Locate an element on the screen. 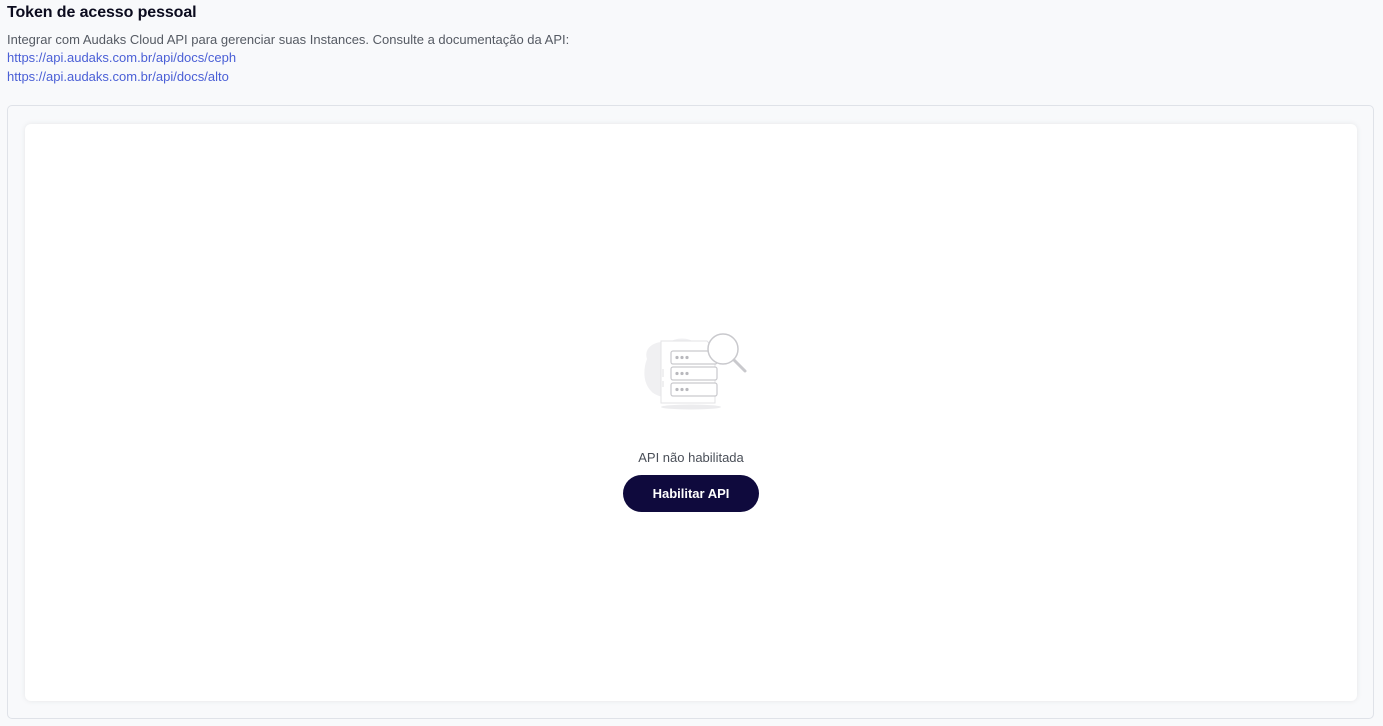 Image resolution: width=1383 pixels, height=726 pixels. enable-api-button: Habilitar API is located at coordinates (691, 493).